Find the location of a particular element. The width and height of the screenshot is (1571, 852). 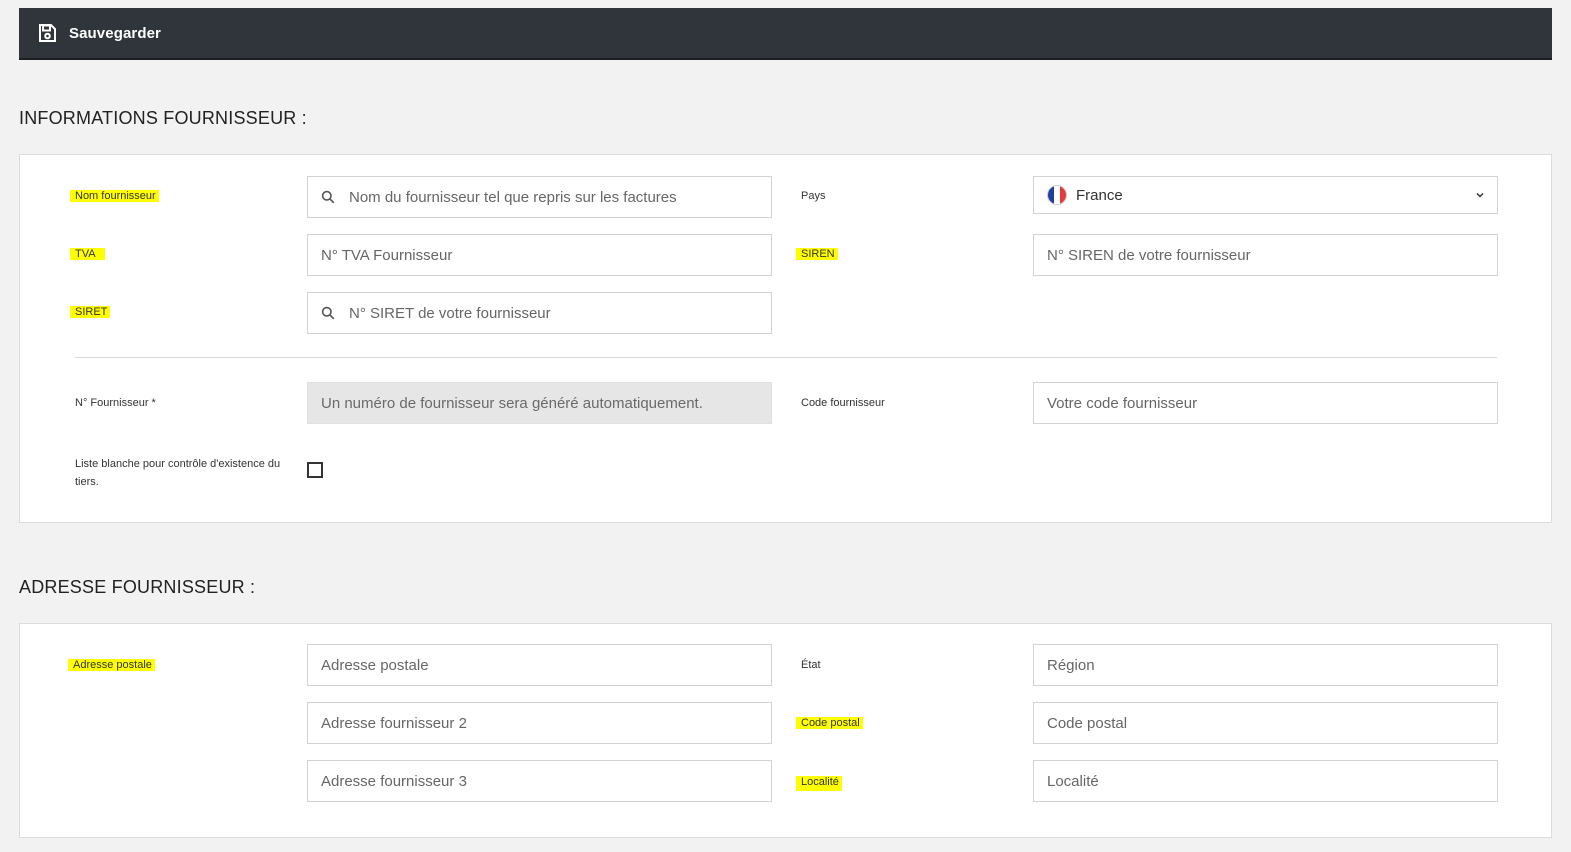

region-field is located at coordinates (1265, 665).